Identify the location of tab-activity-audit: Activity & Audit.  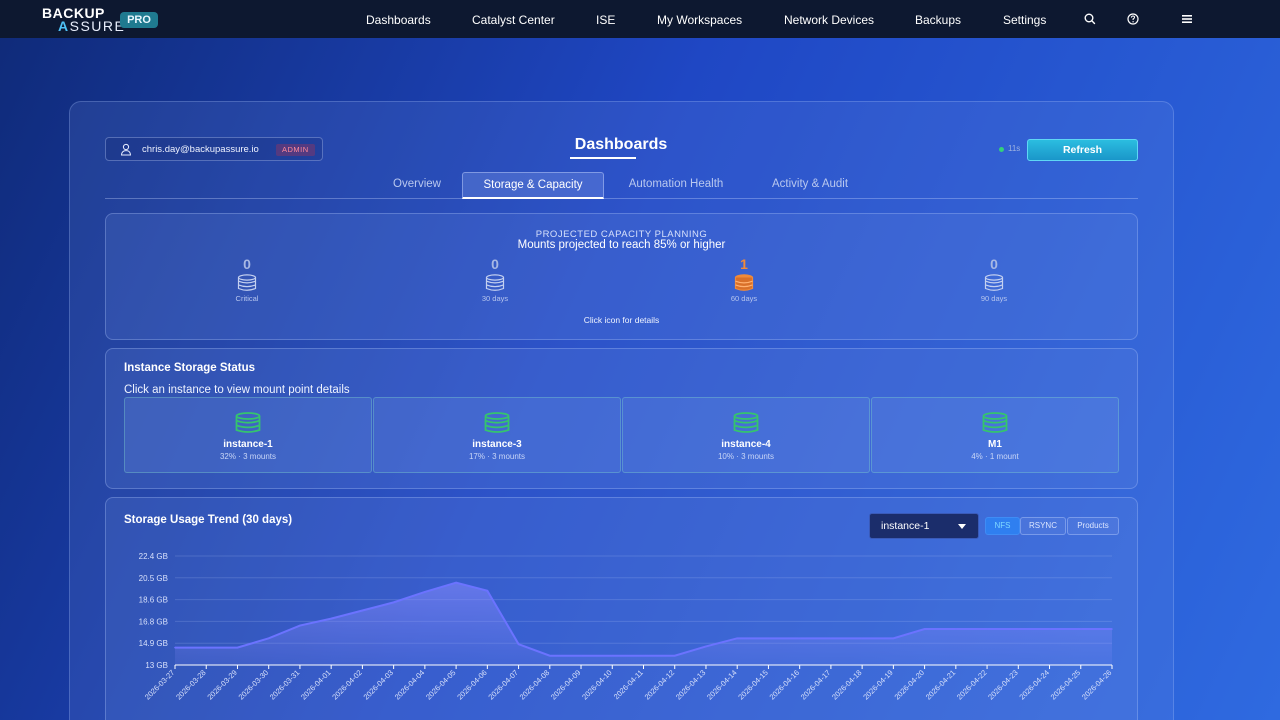
(810, 185).